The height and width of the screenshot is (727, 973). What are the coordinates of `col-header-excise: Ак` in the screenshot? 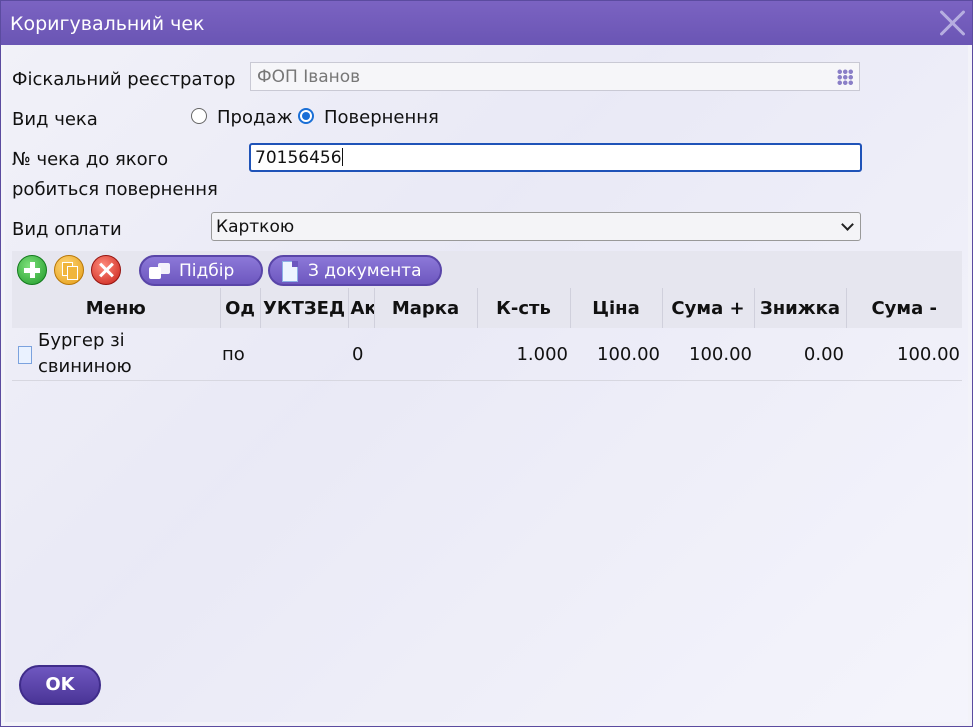 It's located at (361, 308).